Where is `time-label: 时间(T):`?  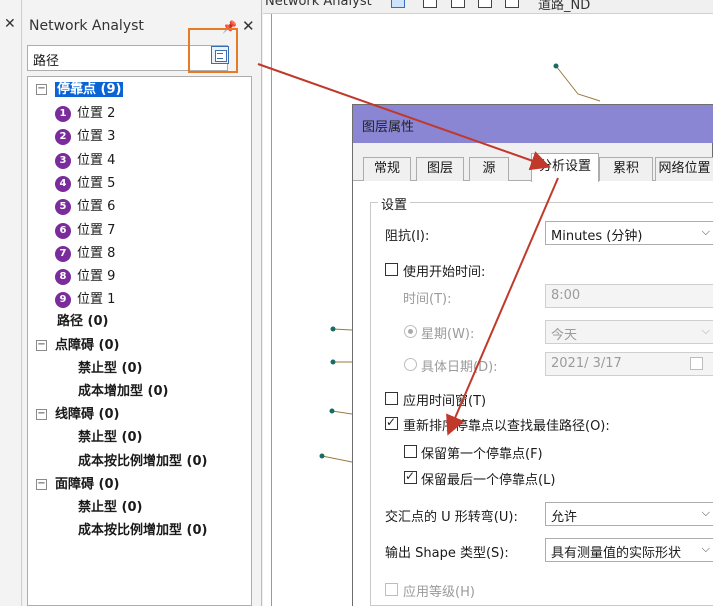 time-label: 时间(T): is located at coordinates (427, 299).